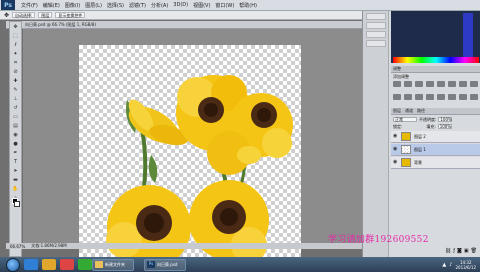  Describe the element at coordinates (159, 5) in the screenshot. I see `menu-analysis: 分析(A)` at that location.